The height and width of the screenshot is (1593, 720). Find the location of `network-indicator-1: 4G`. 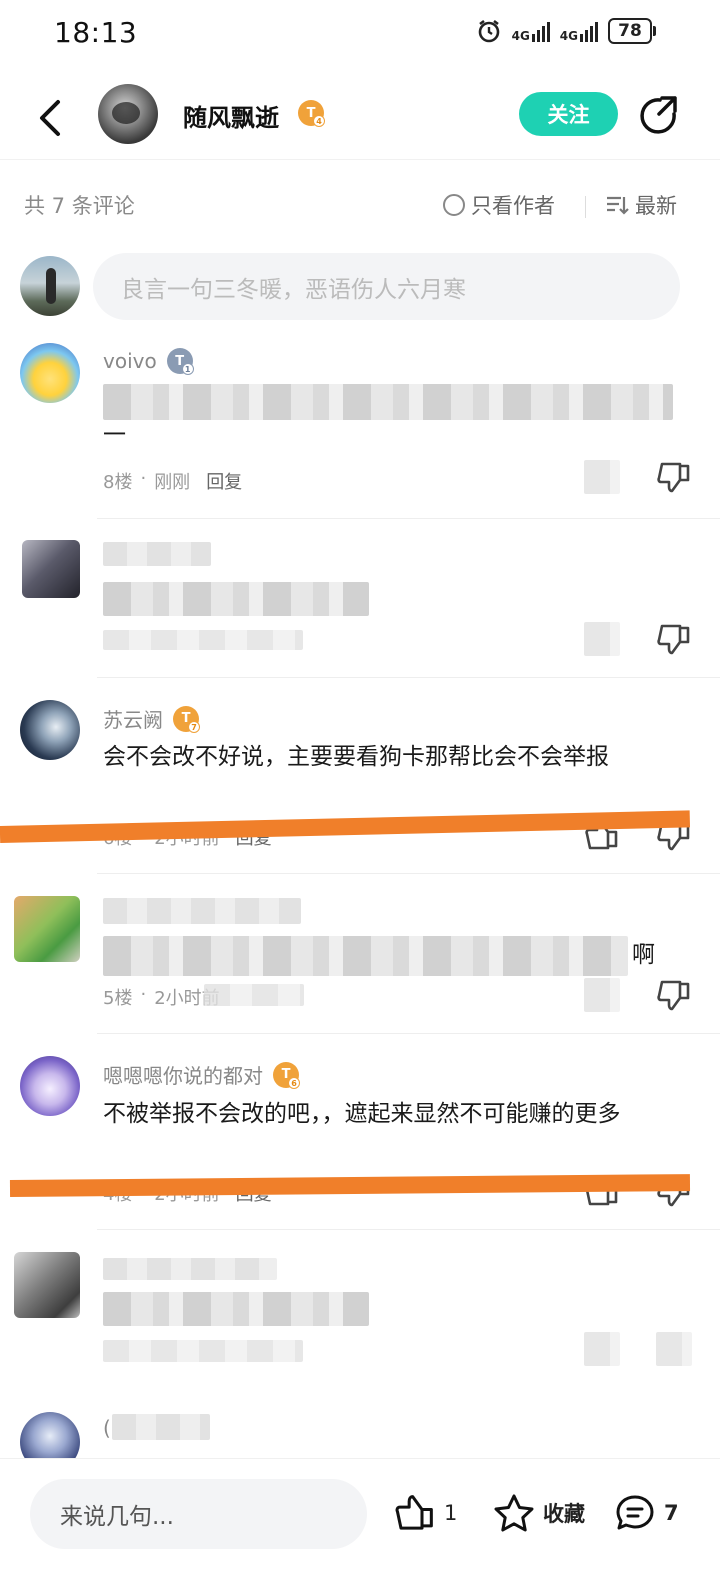

network-indicator-1: 4G is located at coordinates (531, 31).